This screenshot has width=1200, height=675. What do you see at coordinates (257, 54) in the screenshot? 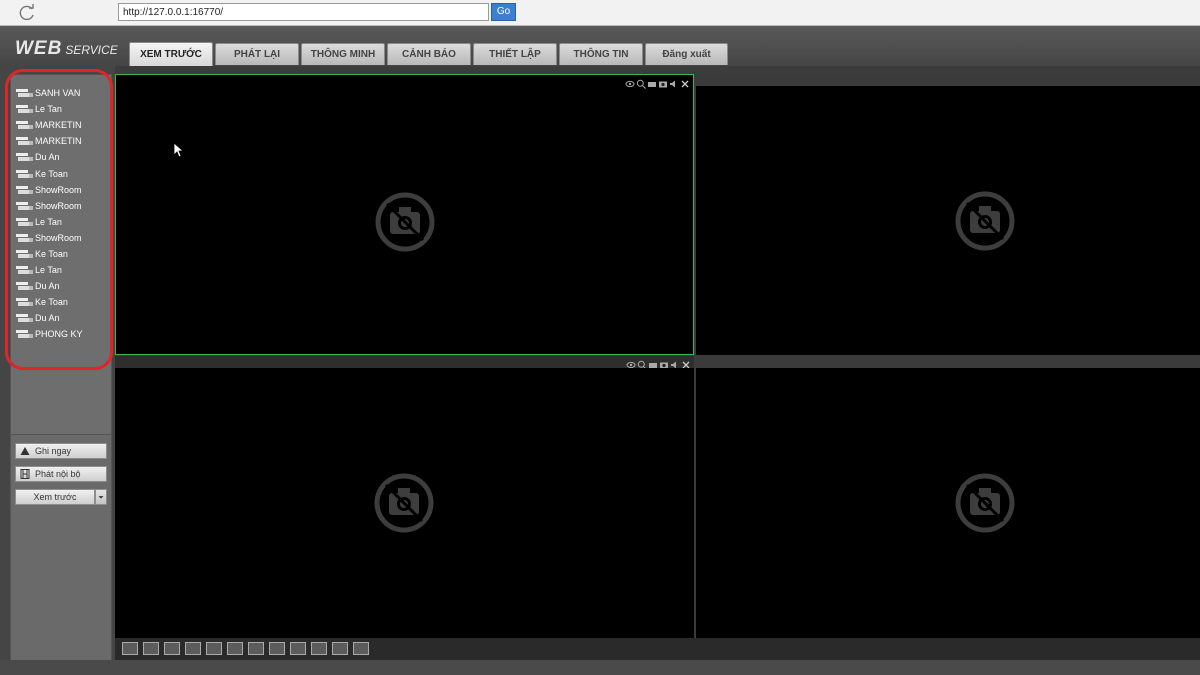
I see `tab-phat-lai: PHÁT LẠI` at bounding box center [257, 54].